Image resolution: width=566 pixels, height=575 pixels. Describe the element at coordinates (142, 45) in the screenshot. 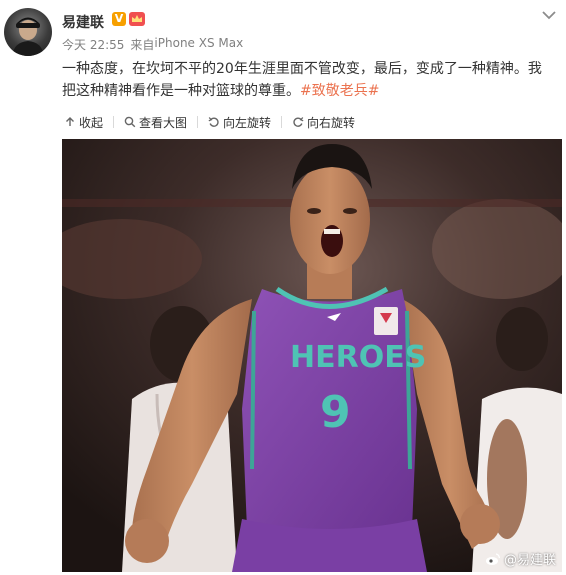

I see `source-prefix: 来自` at that location.